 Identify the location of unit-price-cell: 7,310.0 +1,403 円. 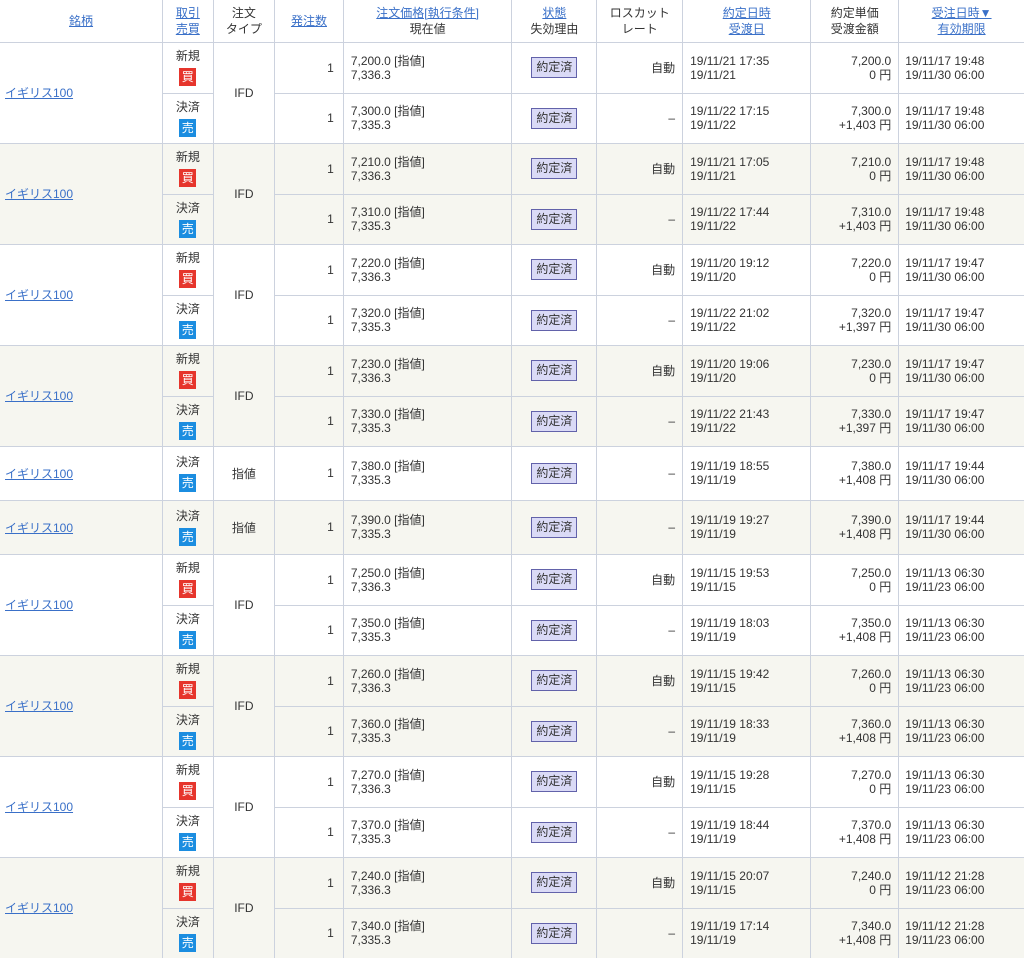
(855, 219).